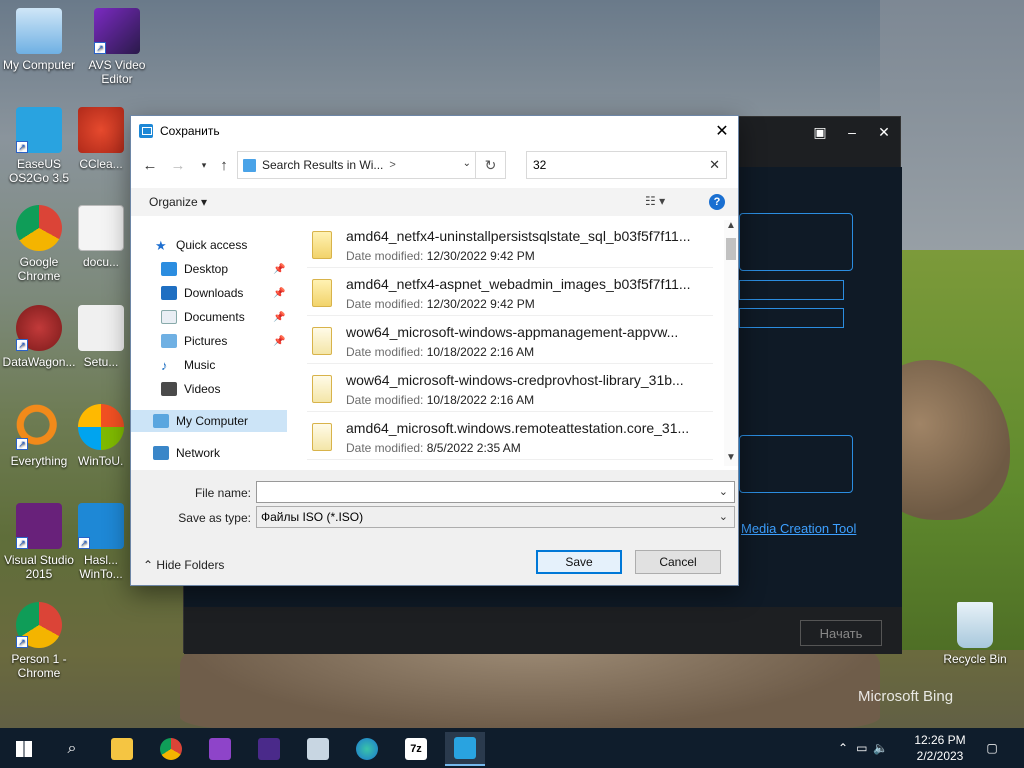 This screenshot has height=768, width=1024. What do you see at coordinates (796, 242) in the screenshot?
I see `app-dropdown-box` at bounding box center [796, 242].